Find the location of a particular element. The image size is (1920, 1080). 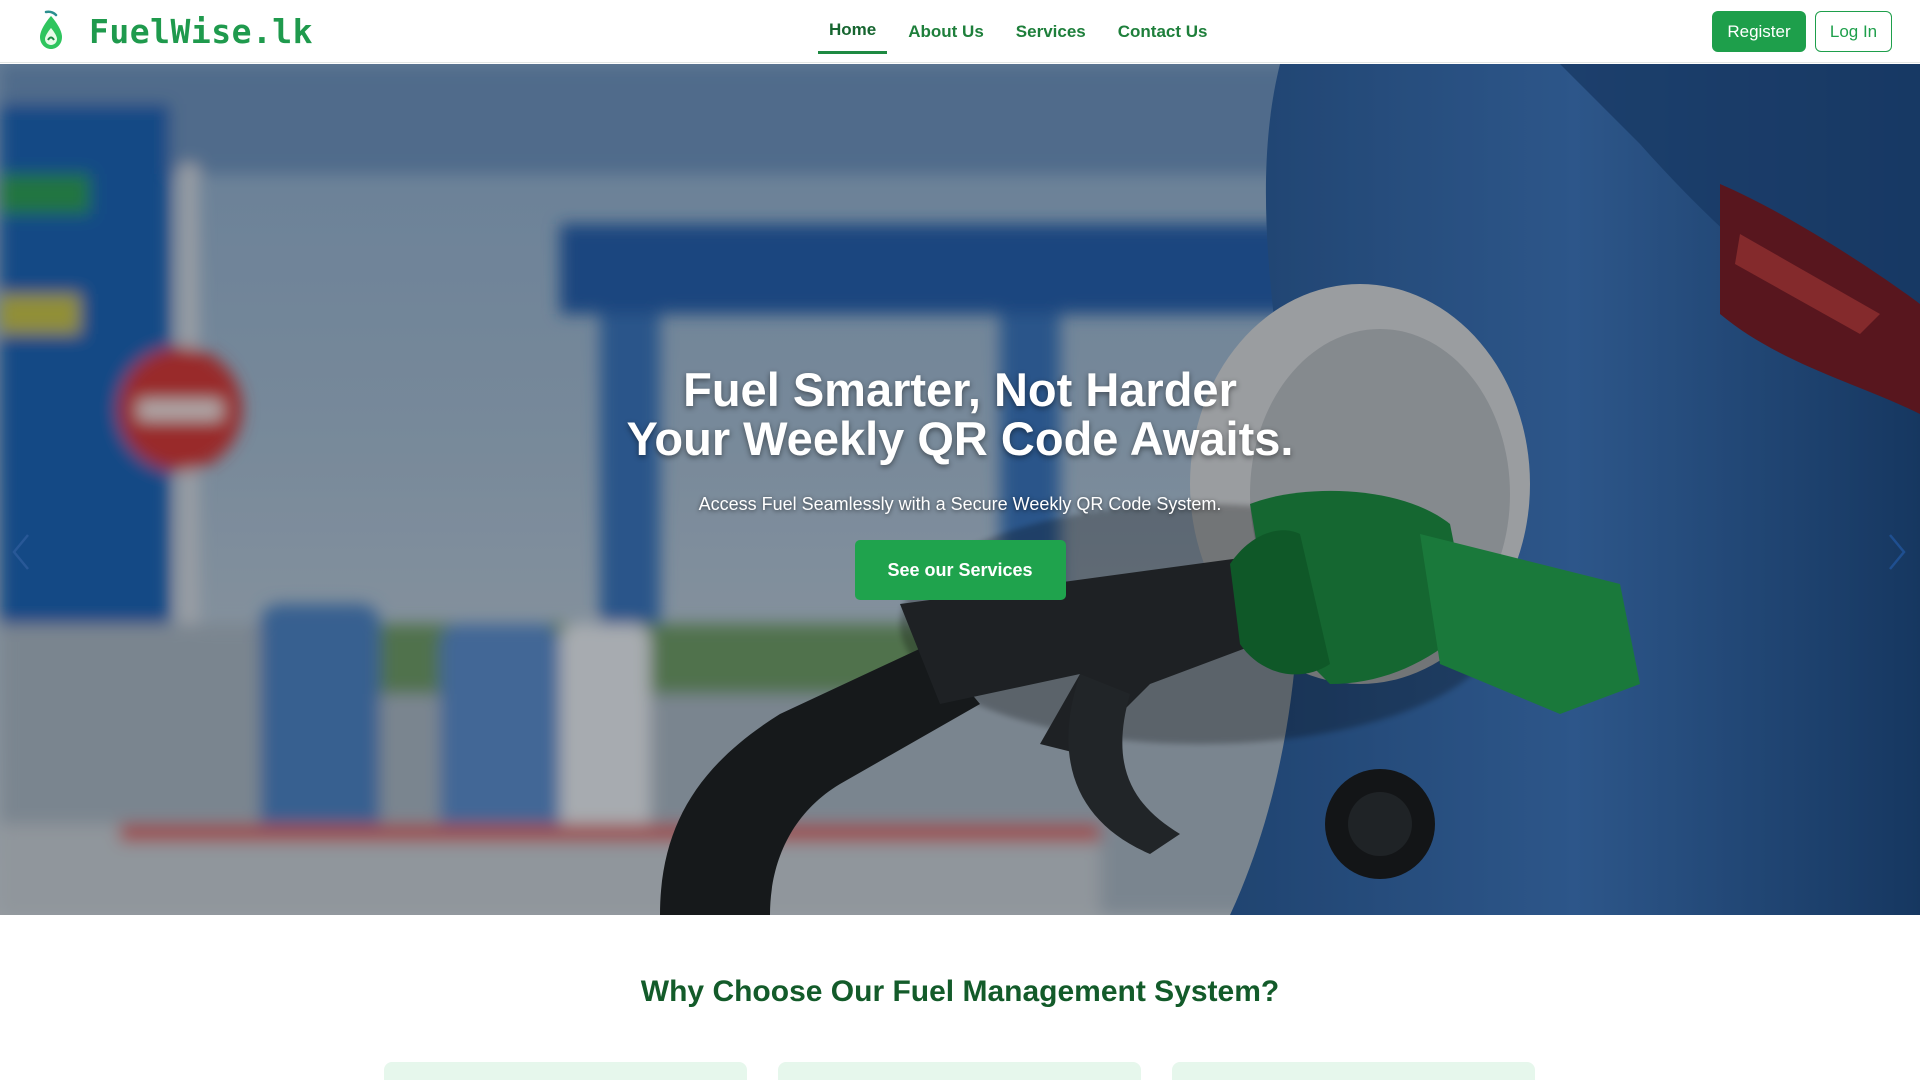

nav-home: Home is located at coordinates (853, 31).